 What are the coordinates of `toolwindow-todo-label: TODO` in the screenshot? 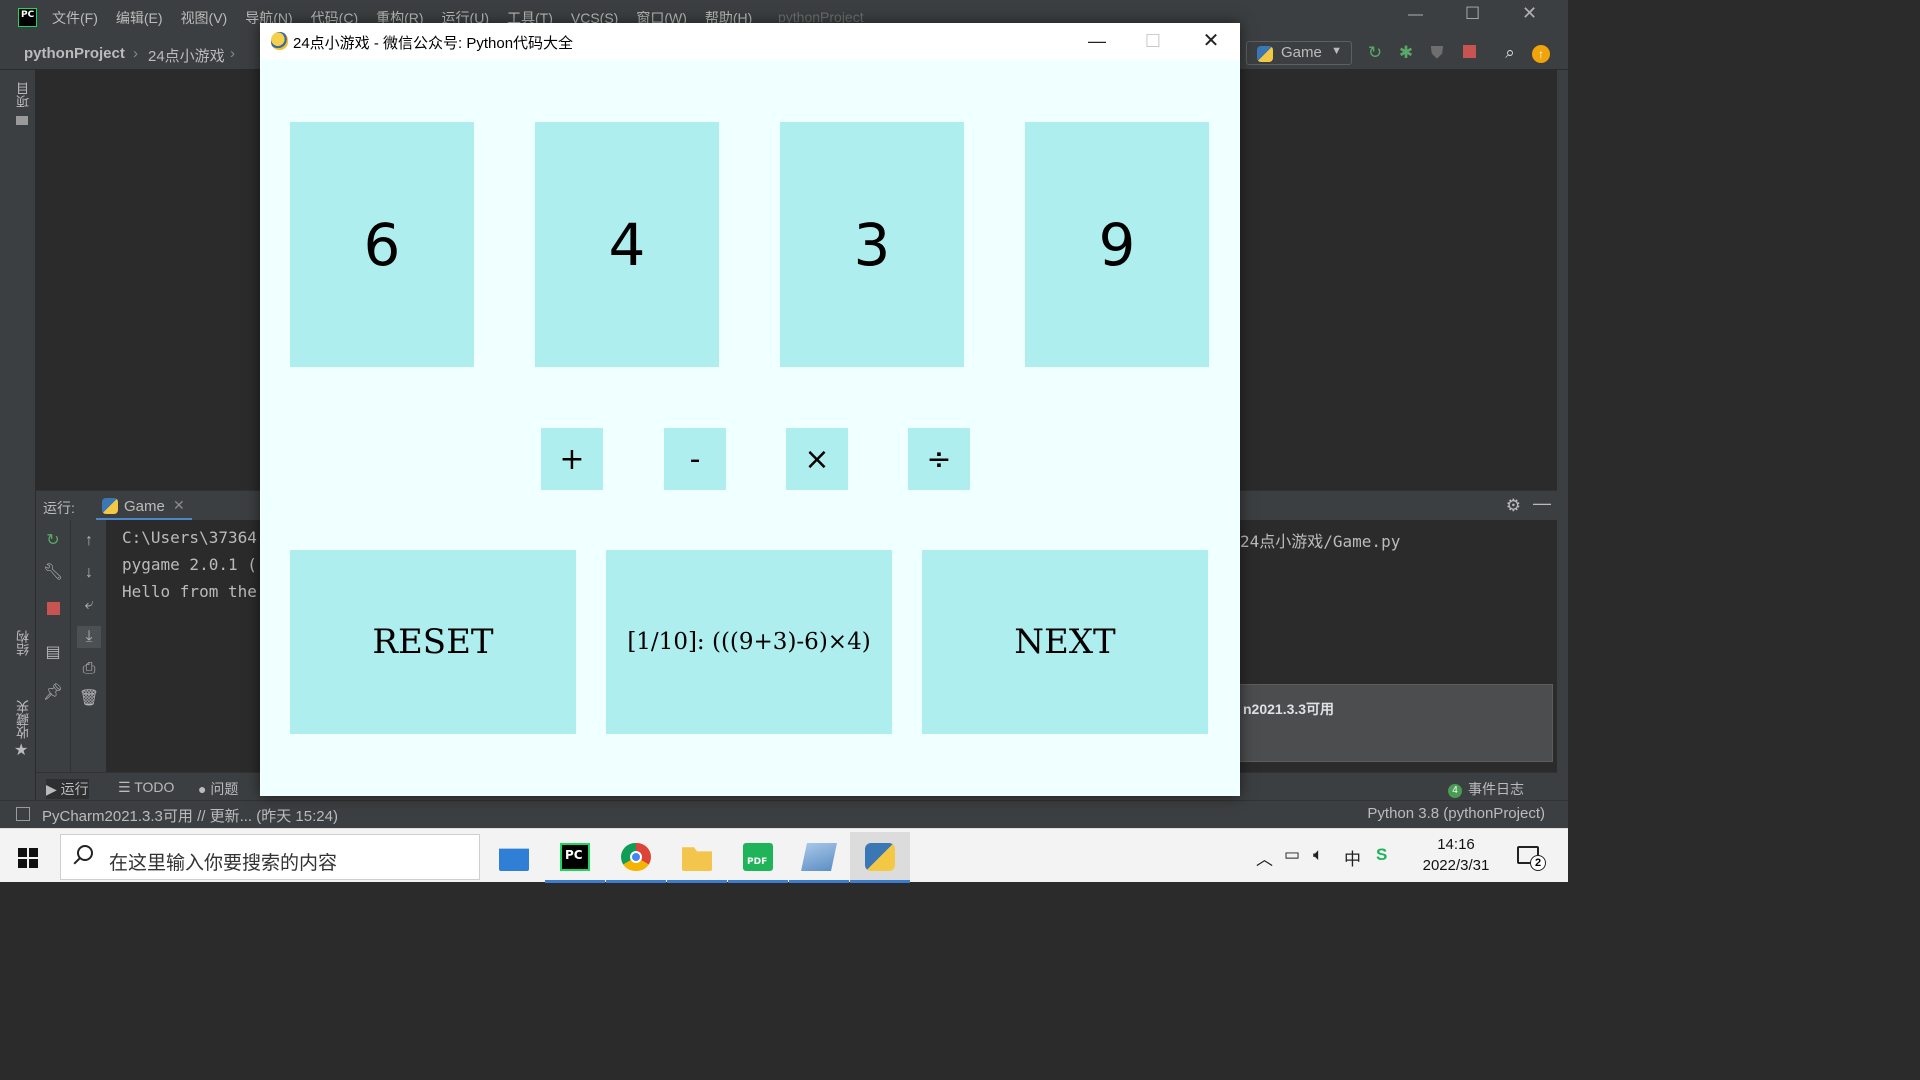 It's located at (154, 787).